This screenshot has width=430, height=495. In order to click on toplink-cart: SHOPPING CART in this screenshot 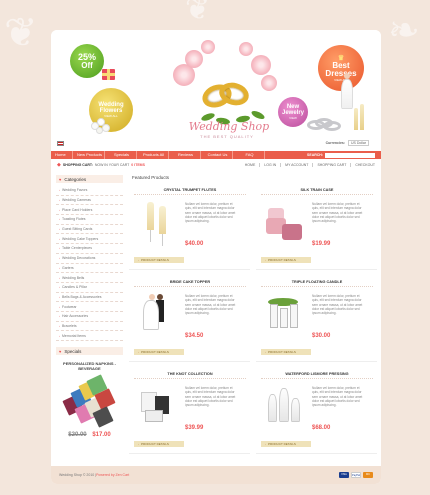, I will do `click(329, 164)`.